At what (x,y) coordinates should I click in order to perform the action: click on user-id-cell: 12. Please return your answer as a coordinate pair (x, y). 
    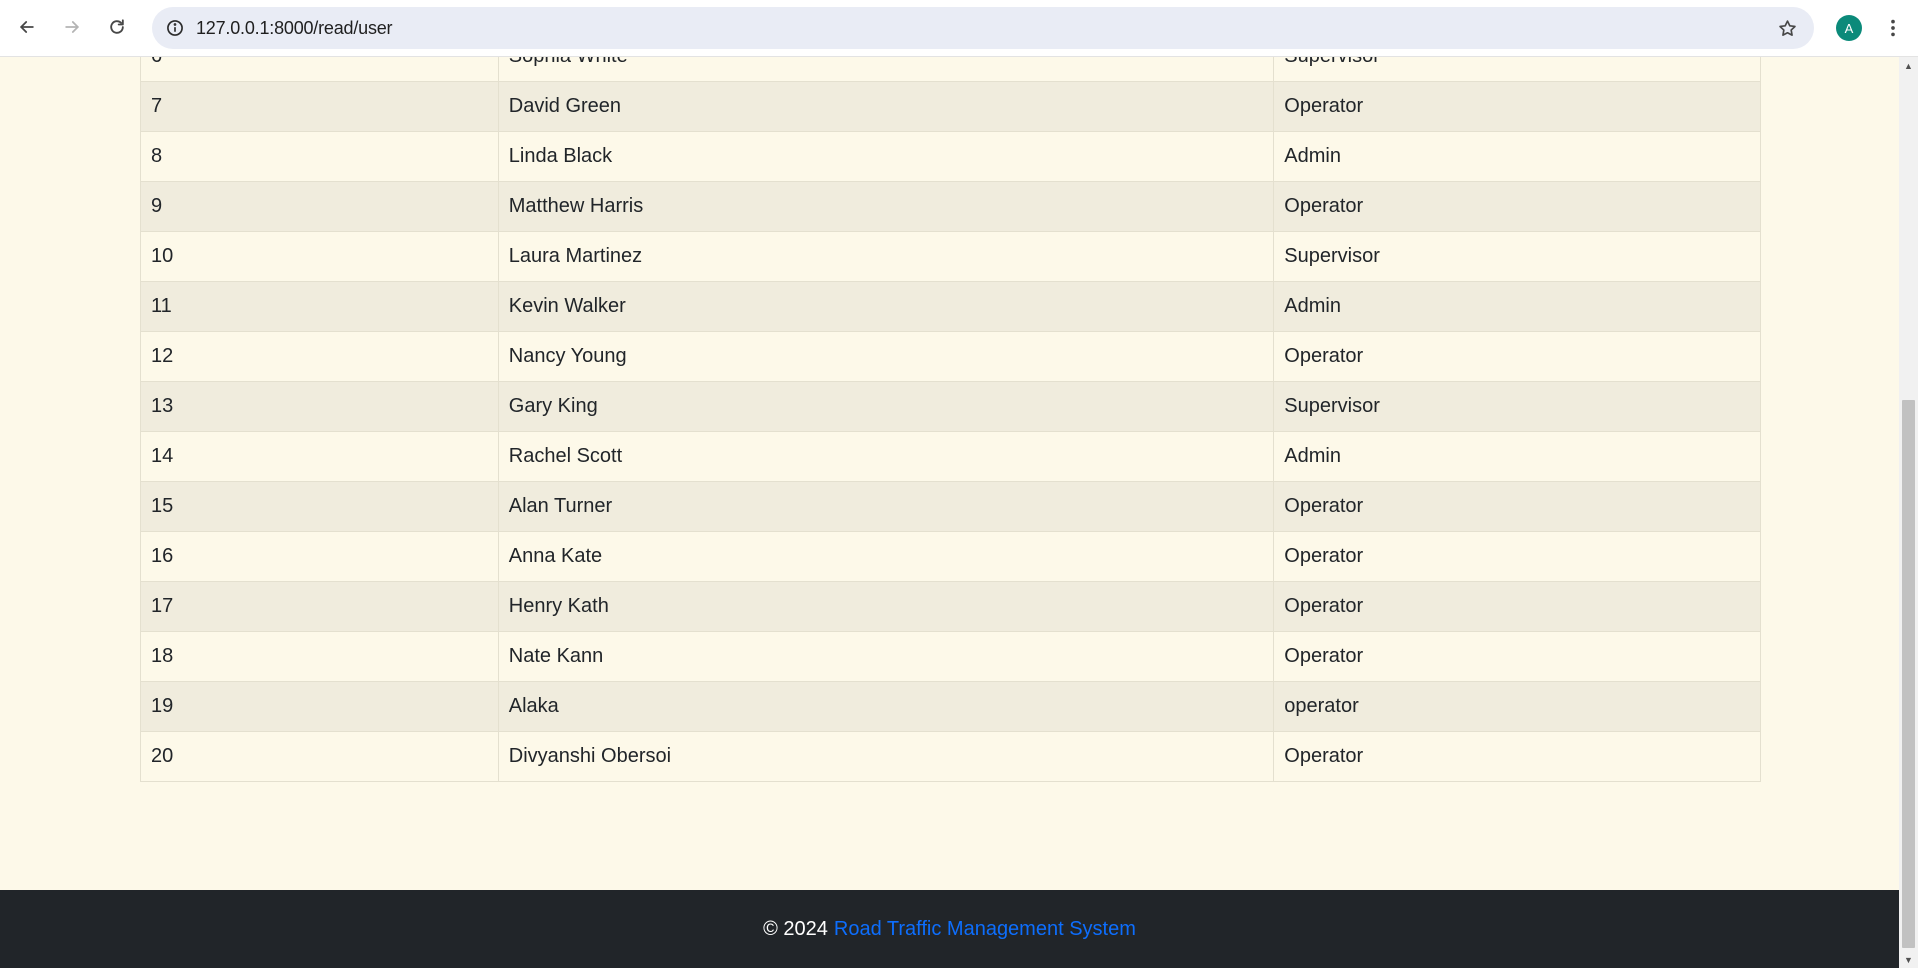
    Looking at the image, I should click on (319, 356).